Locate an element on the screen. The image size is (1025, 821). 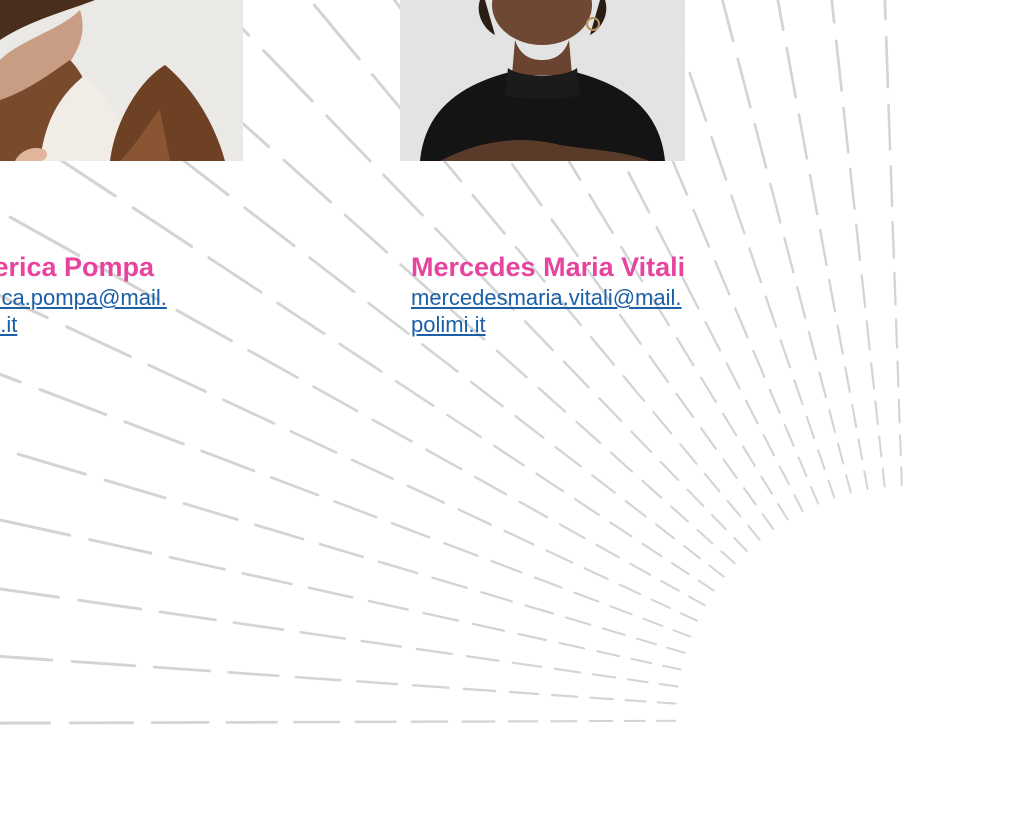
email-line-1: mercedesmaria.vitali@mail. is located at coordinates (548, 297).